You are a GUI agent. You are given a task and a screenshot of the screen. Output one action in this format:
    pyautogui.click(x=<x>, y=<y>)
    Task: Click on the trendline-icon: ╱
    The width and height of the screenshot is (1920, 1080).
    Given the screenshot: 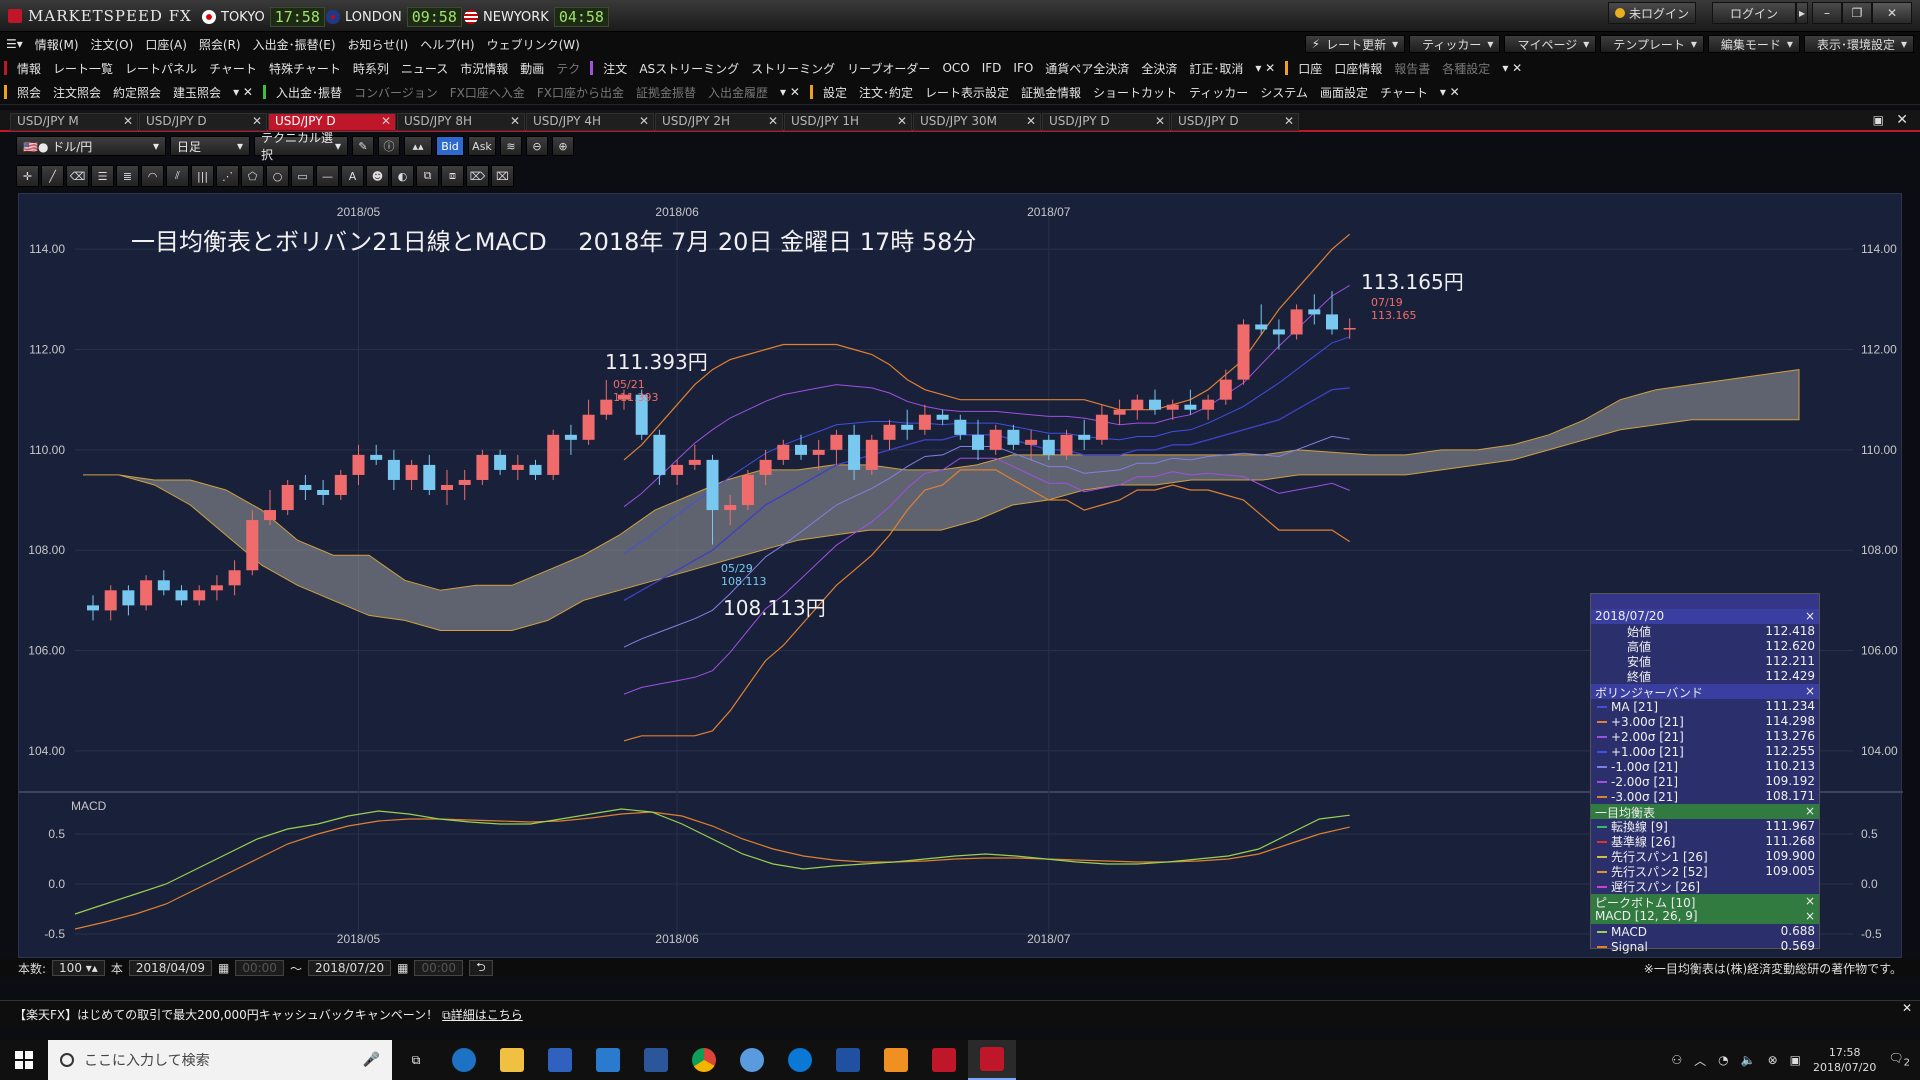 What is the action you would take?
    pyautogui.click(x=52, y=176)
    